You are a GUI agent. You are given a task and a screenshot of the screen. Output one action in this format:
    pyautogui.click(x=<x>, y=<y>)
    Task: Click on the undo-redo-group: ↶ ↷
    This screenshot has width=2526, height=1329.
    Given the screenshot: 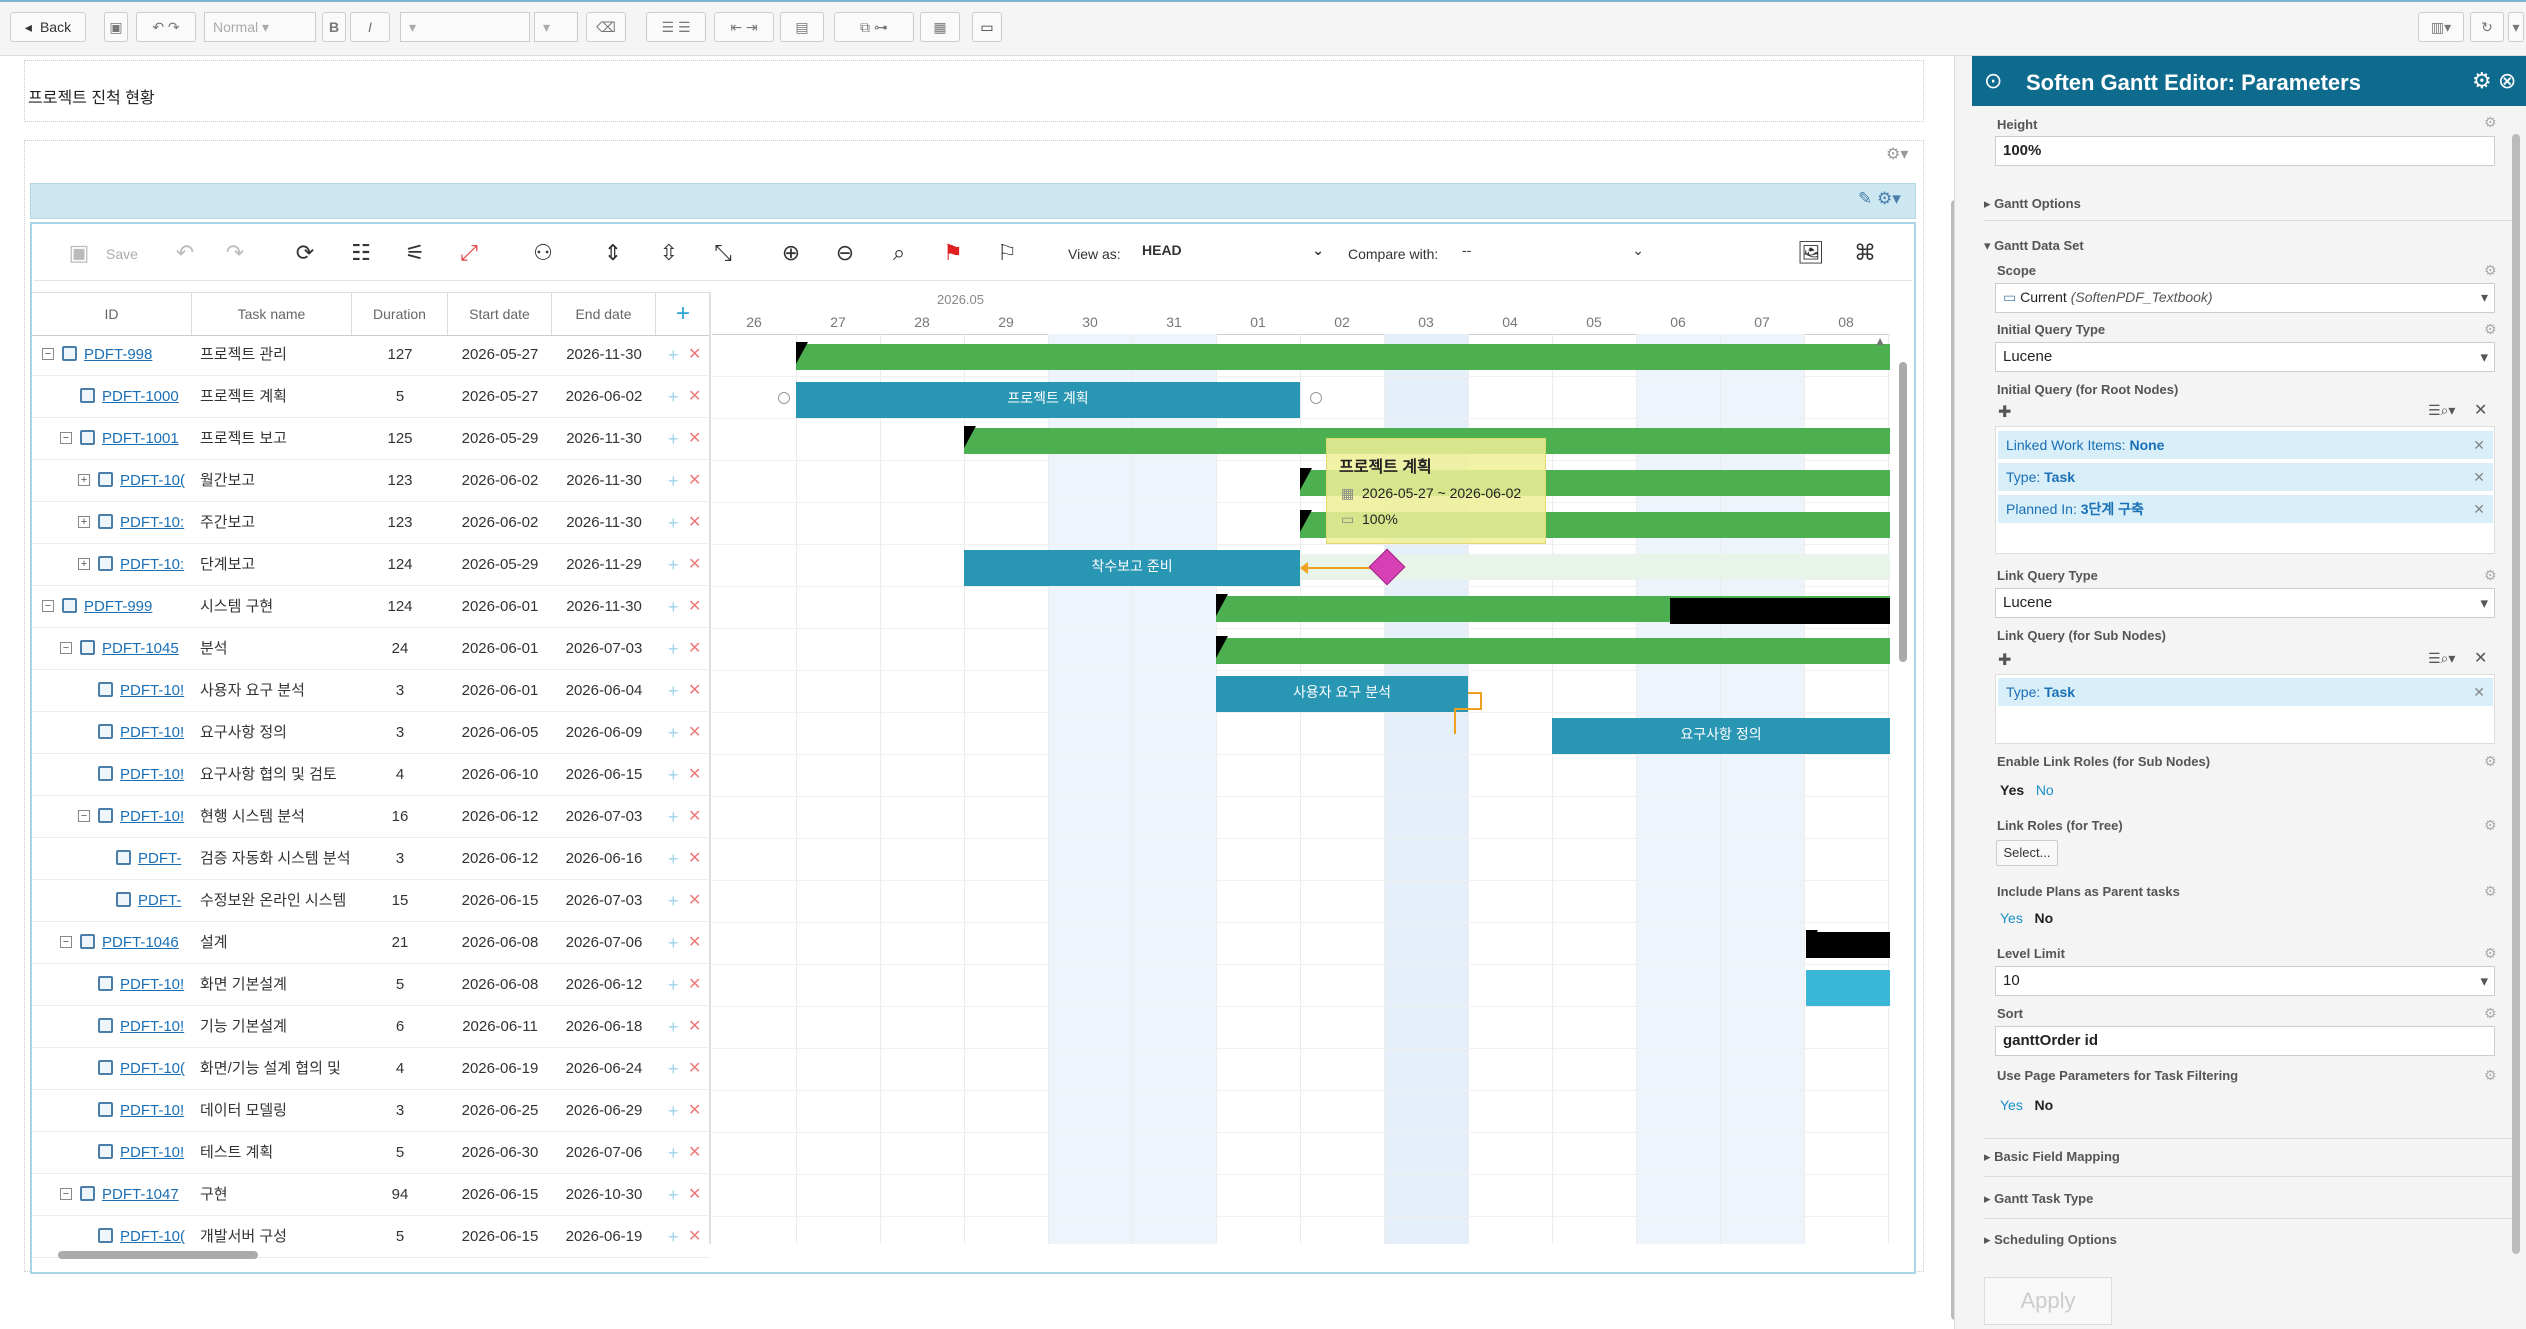 What is the action you would take?
    pyautogui.click(x=166, y=27)
    